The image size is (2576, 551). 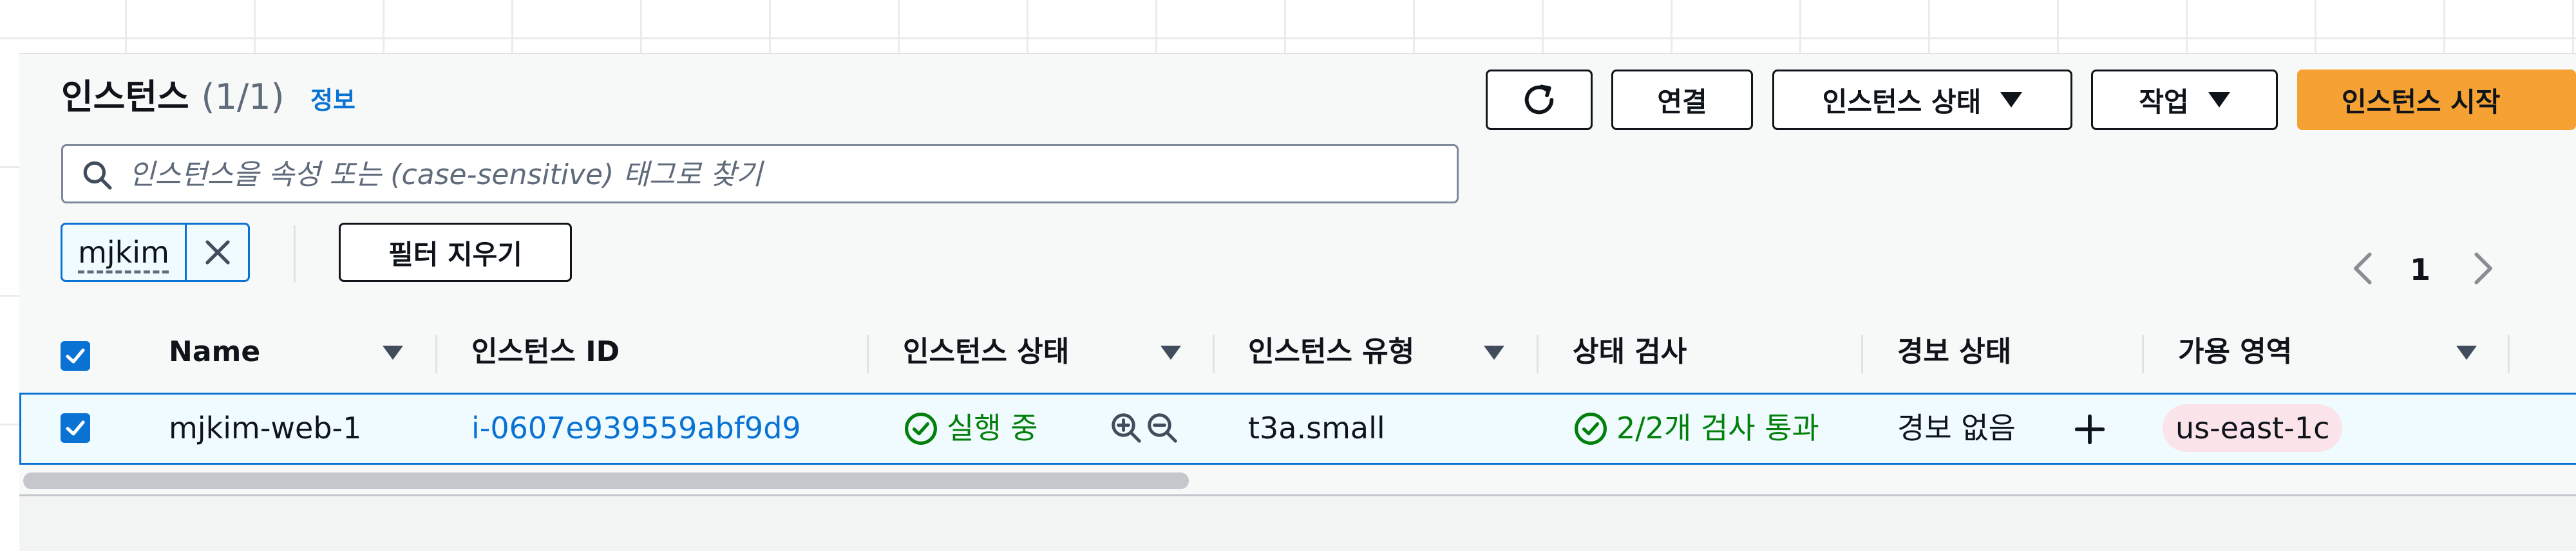 I want to click on filter-token-label: mjkim, so click(x=124, y=252).